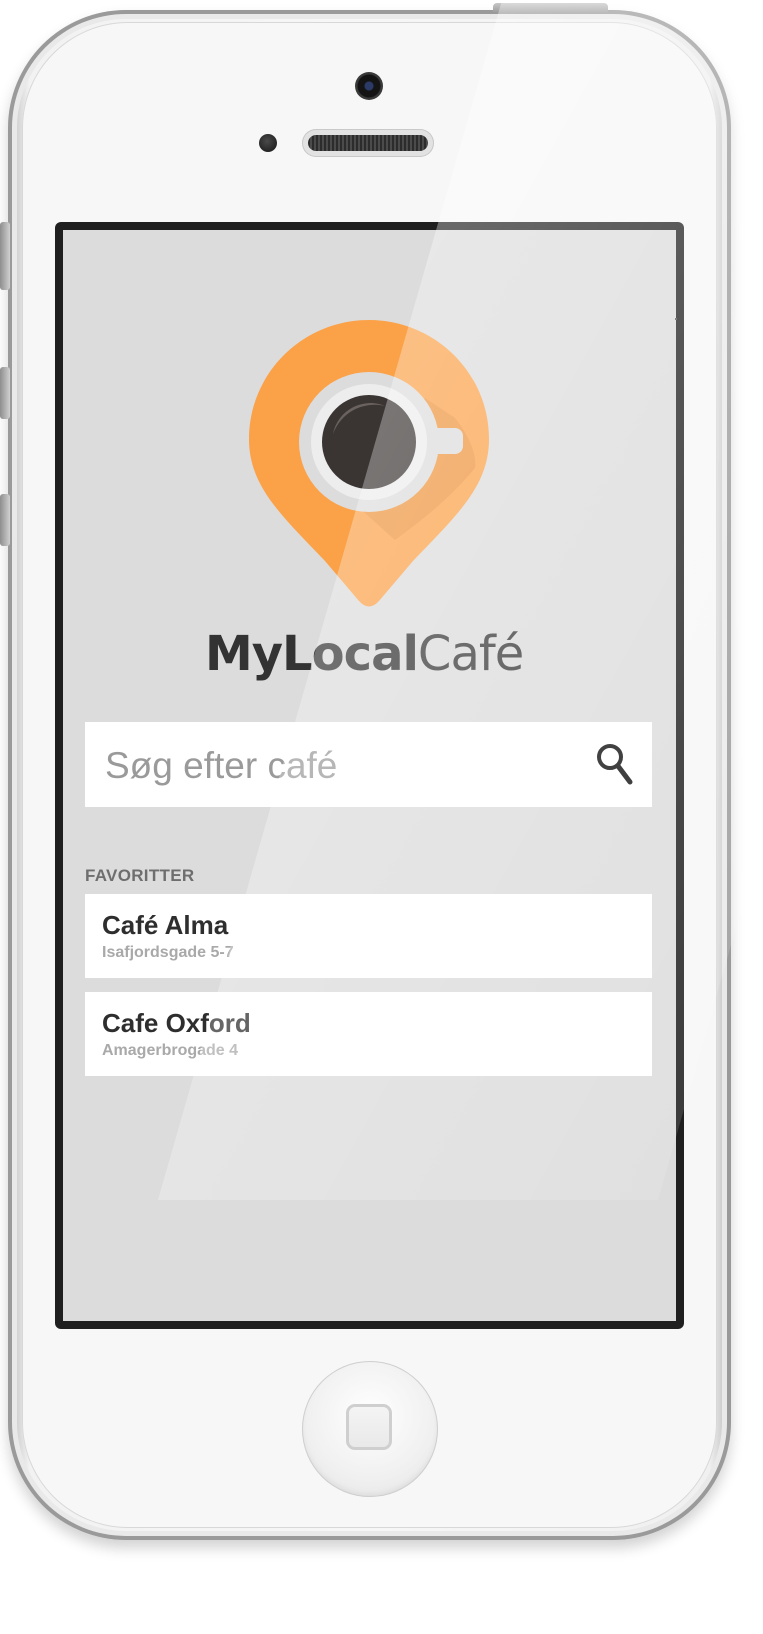 This screenshot has height=1634, width=763. I want to click on favorite-address: Isafjordsgade 5-7, so click(168, 952).